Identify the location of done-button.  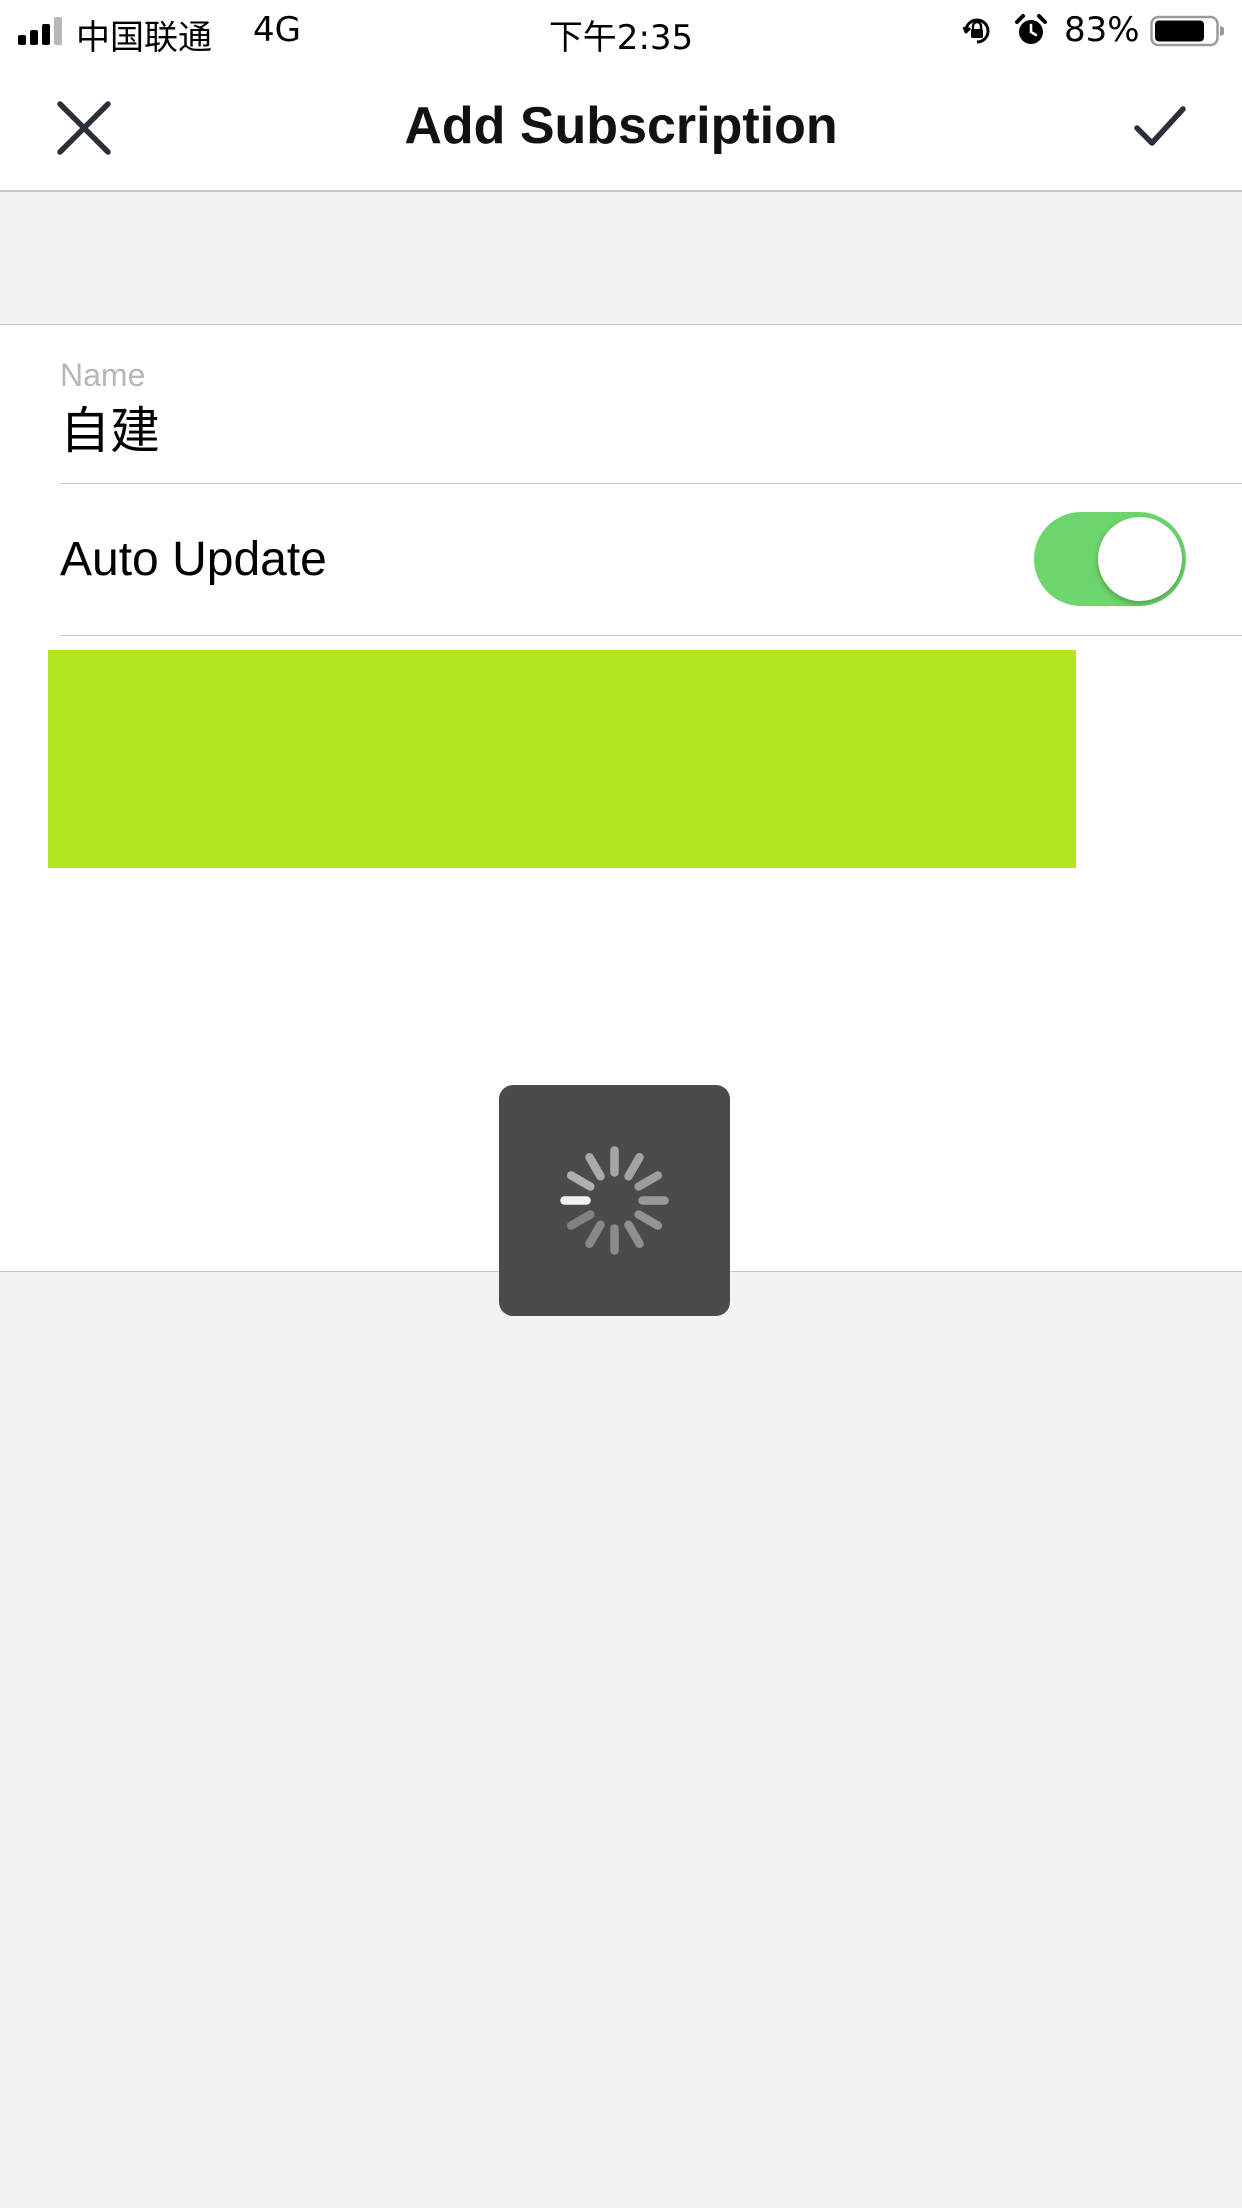
(1163, 127).